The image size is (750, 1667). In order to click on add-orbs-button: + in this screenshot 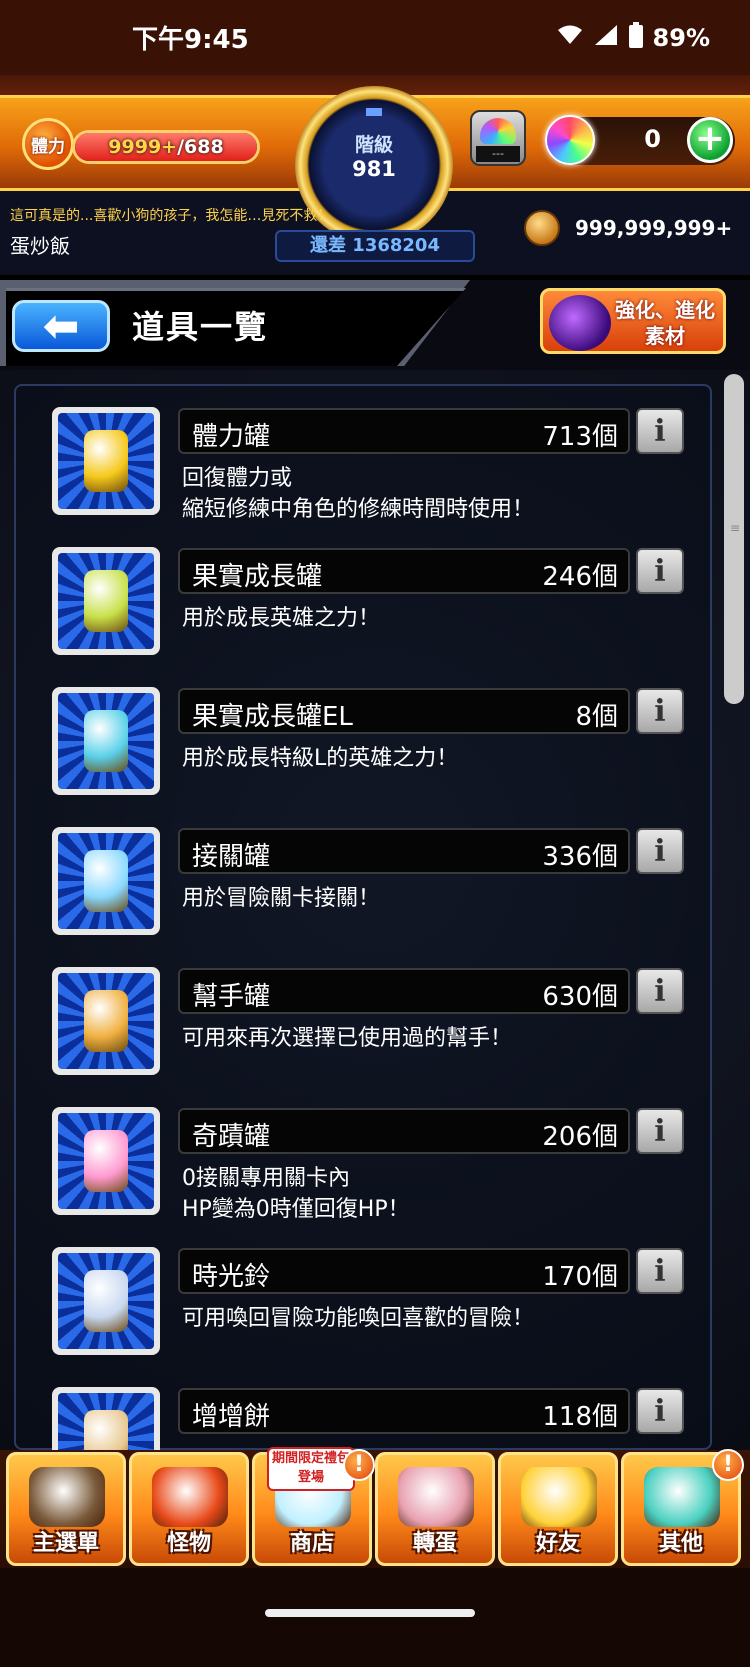, I will do `click(710, 140)`.